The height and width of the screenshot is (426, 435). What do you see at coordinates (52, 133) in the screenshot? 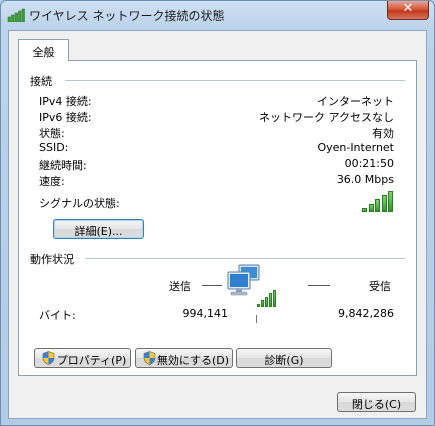
I see `status-label: 状態:` at bounding box center [52, 133].